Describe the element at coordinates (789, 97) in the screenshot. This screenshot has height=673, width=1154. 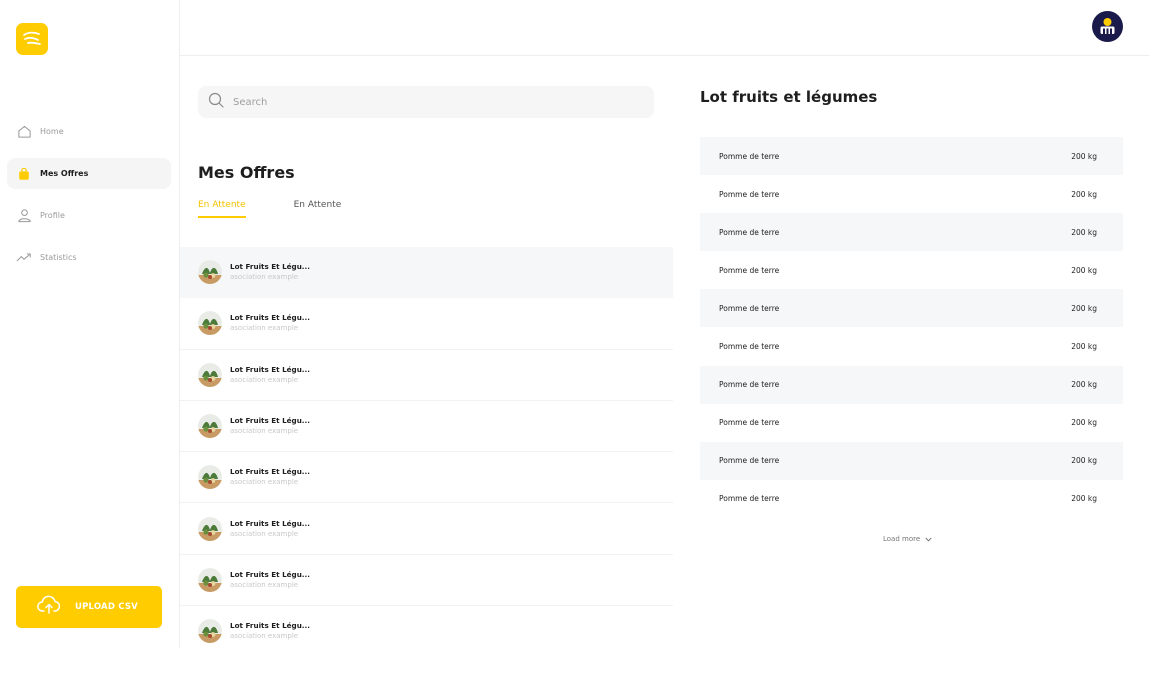
I see `detail-title: Lot fruits et légumes` at that location.